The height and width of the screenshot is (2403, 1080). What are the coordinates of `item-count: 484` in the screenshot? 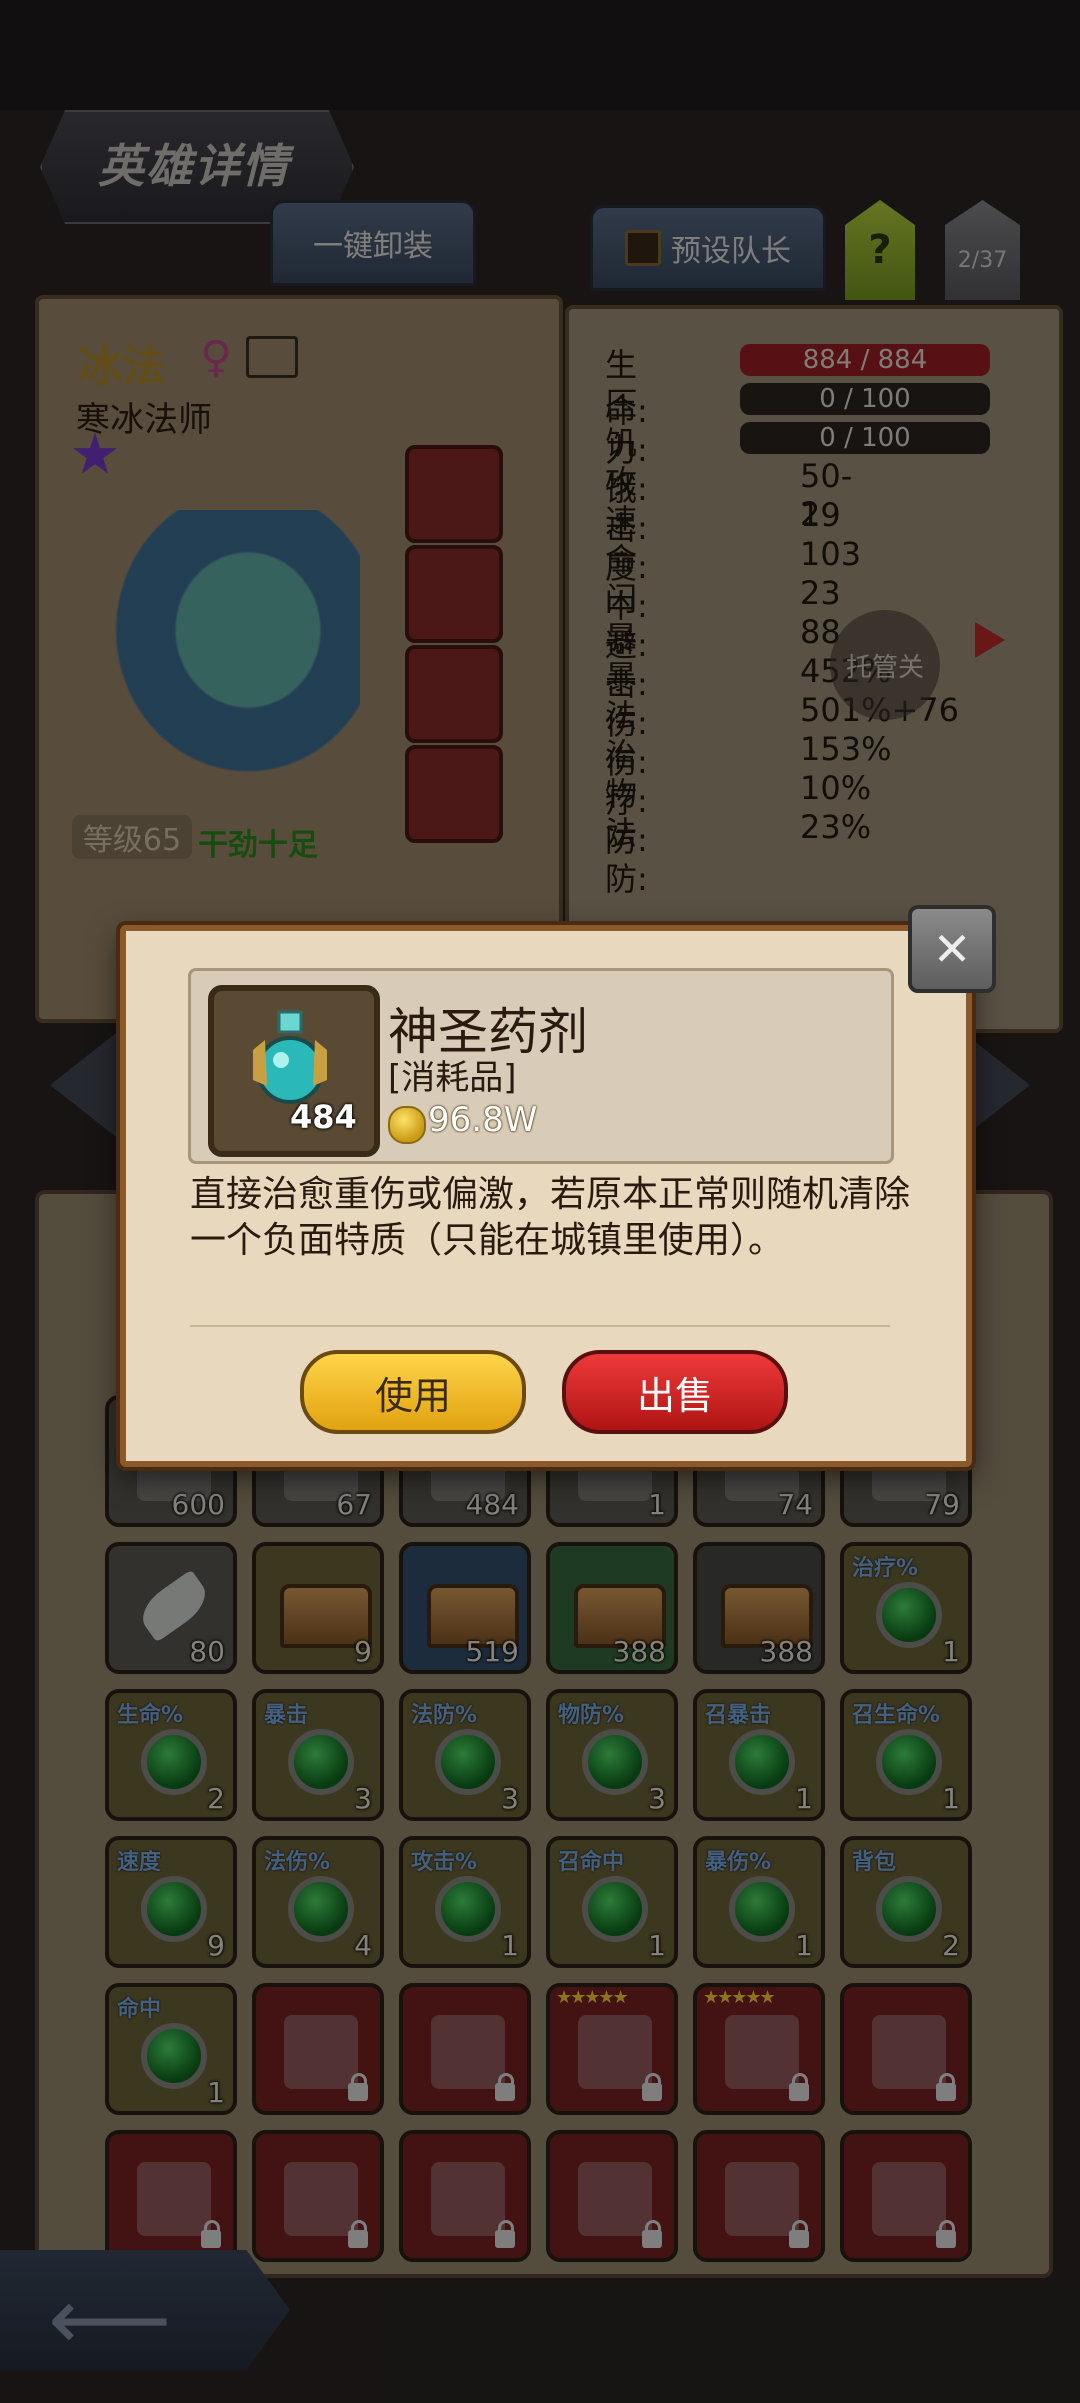 It's located at (323, 1117).